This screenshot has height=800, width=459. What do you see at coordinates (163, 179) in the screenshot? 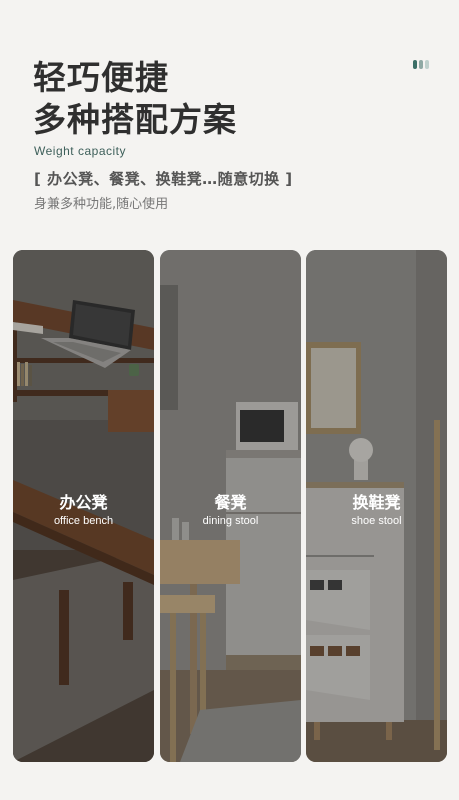
I see `usage-scenarios-line: [ 办公凳、餐凳、换鞋凳…随意切换 ]` at bounding box center [163, 179].